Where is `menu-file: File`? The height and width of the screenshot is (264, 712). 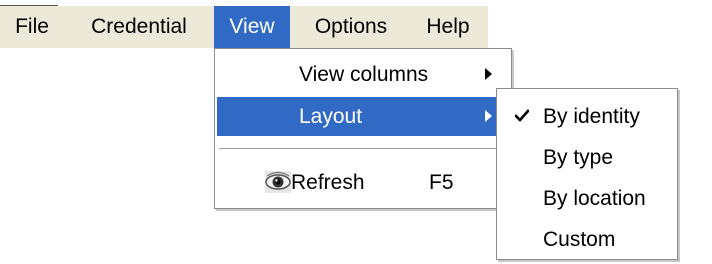
menu-file: File is located at coordinates (32, 27).